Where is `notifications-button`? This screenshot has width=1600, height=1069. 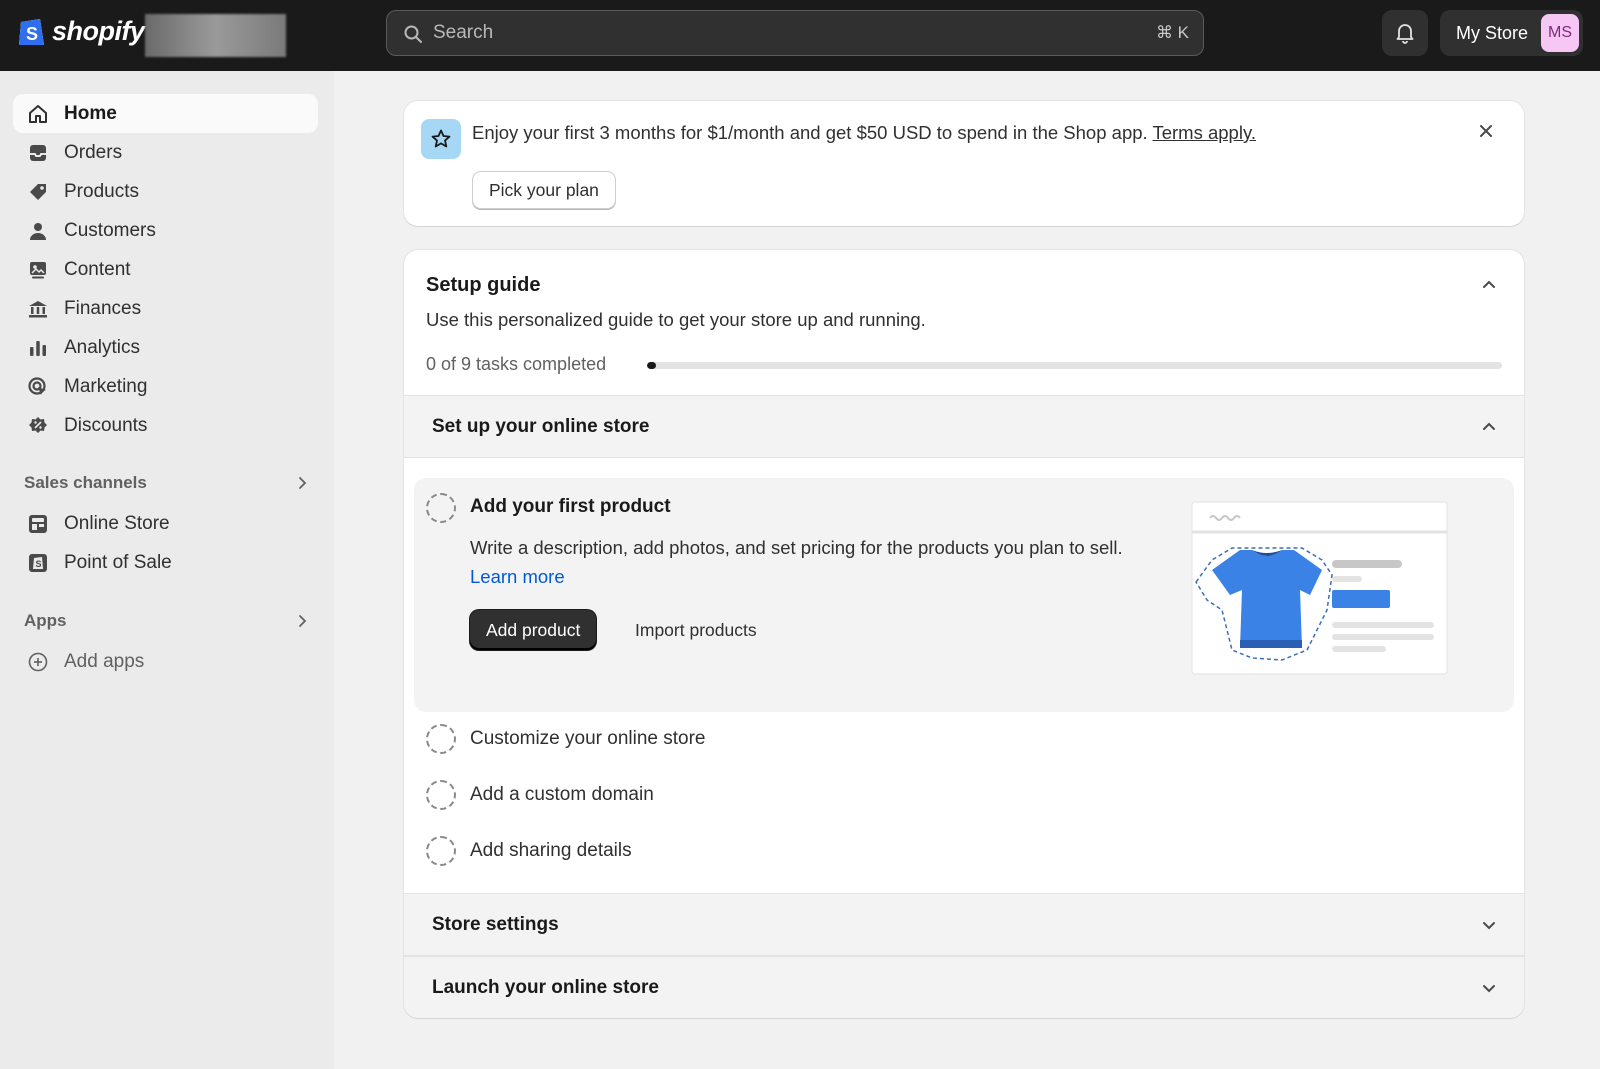
notifications-button is located at coordinates (1405, 33).